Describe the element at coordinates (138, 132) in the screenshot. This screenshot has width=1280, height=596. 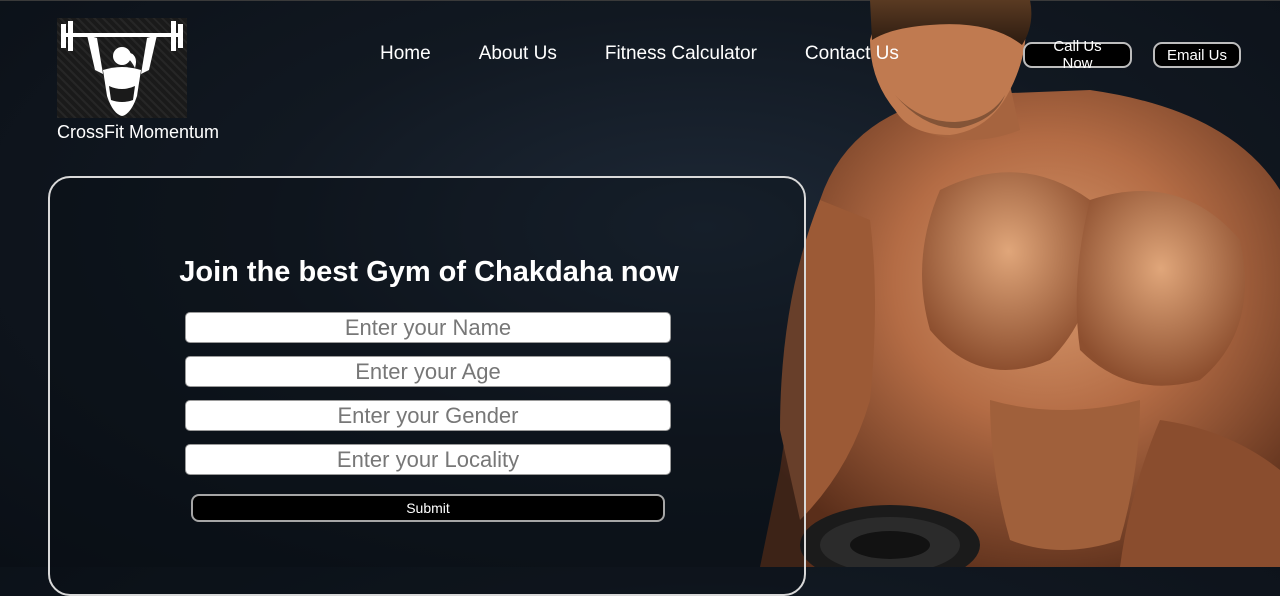
I see `brand-name: CrossFit Momentum` at that location.